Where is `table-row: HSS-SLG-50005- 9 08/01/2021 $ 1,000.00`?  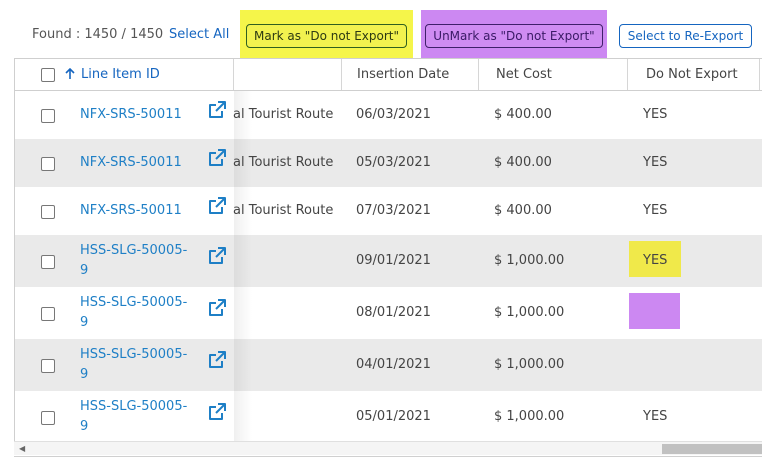 table-row: HSS-SLG-50005- 9 08/01/2021 $ 1,000.00 is located at coordinates (388, 313).